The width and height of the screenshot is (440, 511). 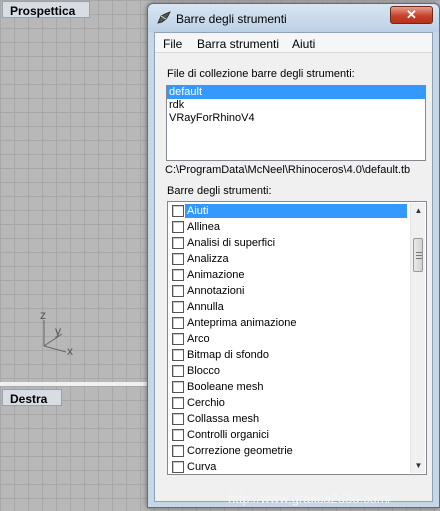 What do you see at coordinates (310, 498) in the screenshot?
I see `watermark-url: http://www.grafica2d3d.com/` at bounding box center [310, 498].